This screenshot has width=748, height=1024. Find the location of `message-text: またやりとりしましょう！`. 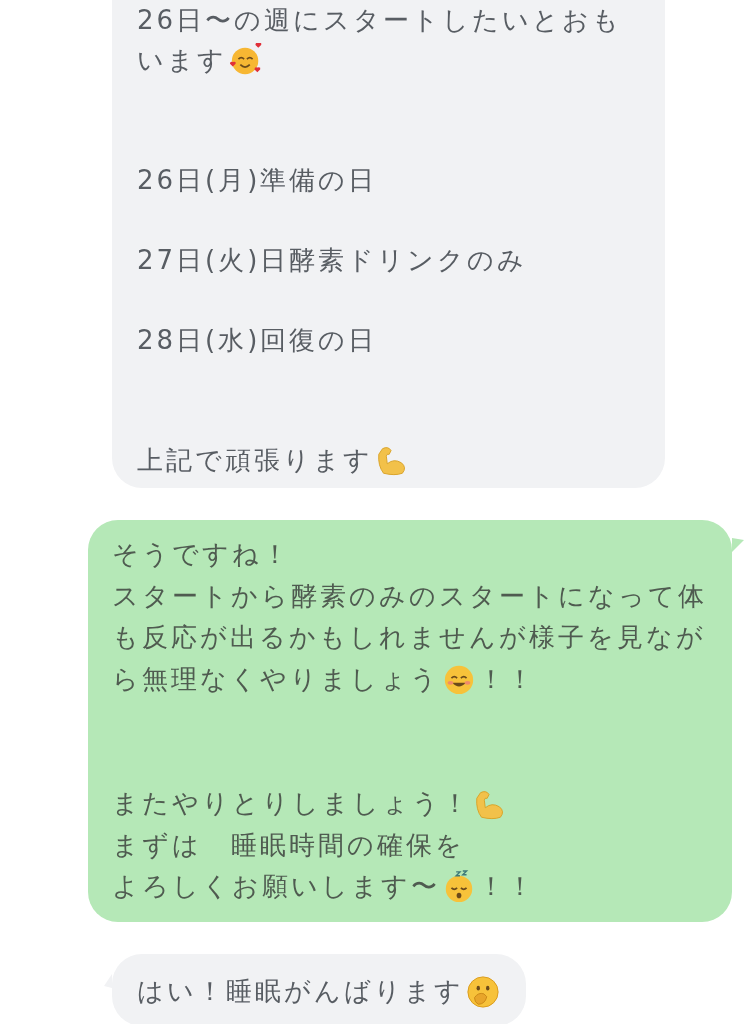

message-text: またやりとりしましょう！ is located at coordinates (291, 804).